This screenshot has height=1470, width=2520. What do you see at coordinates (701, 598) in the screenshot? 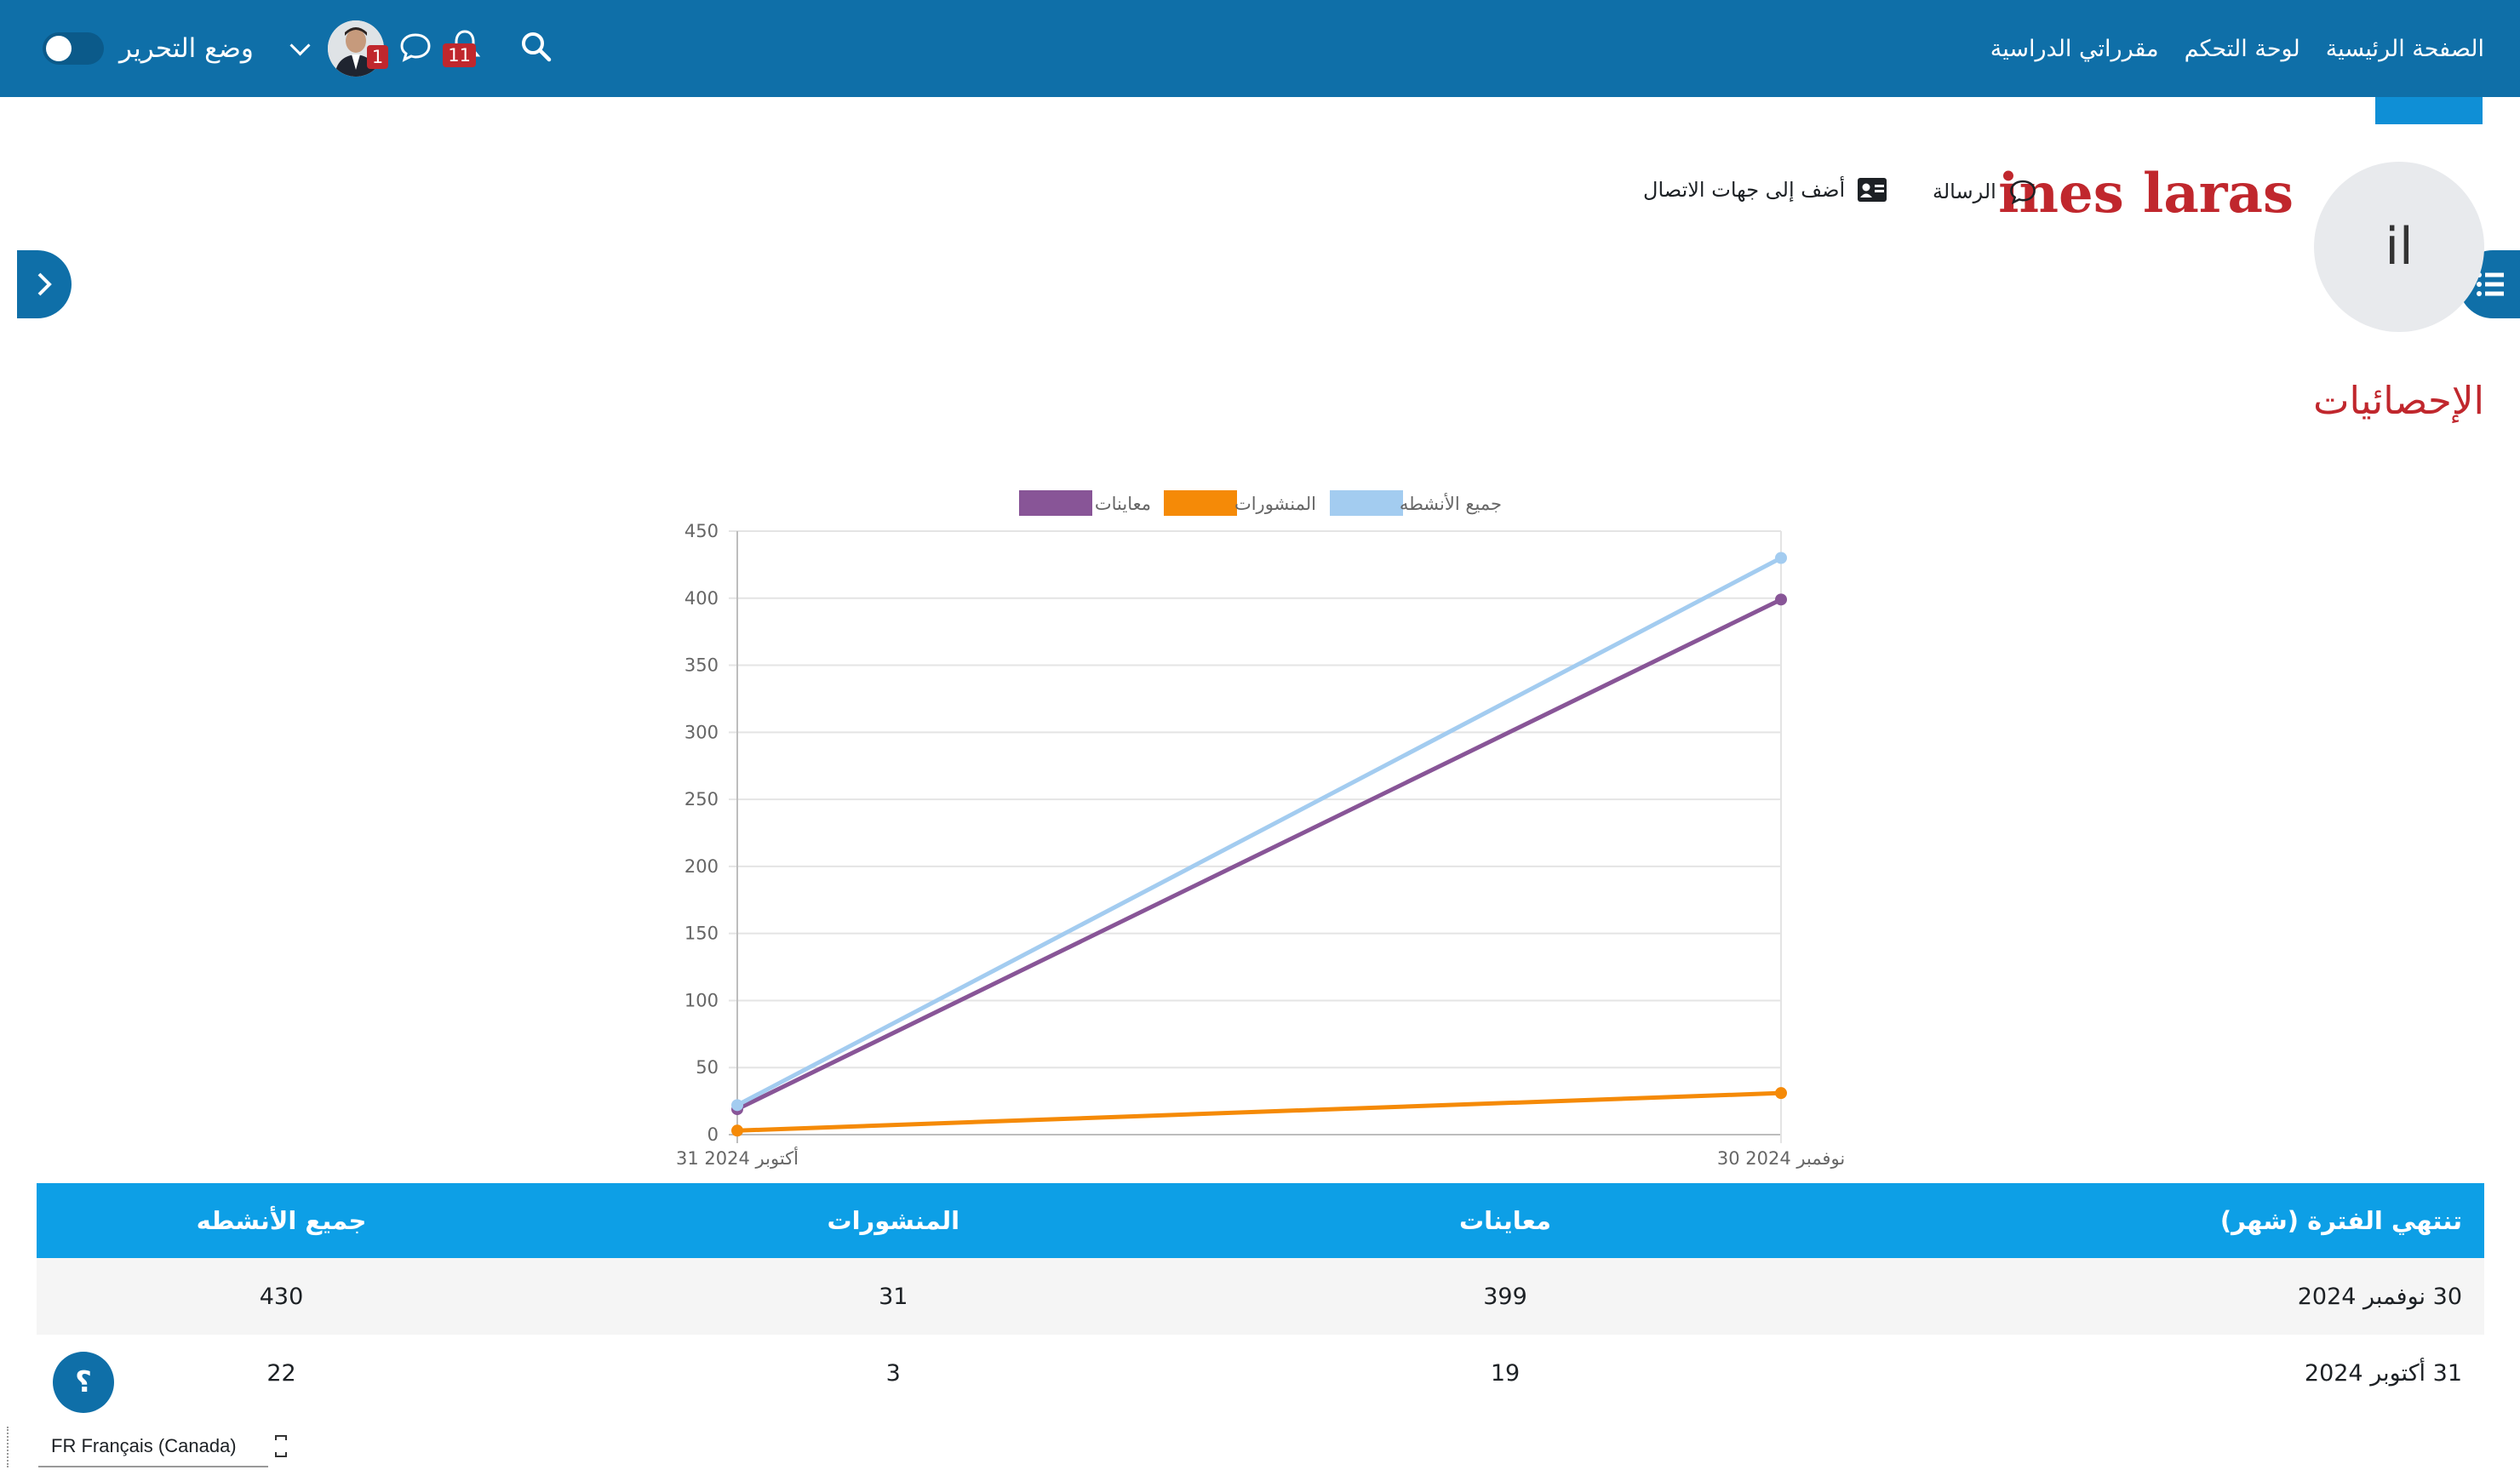
I see `y-tick-label: 400` at bounding box center [701, 598].